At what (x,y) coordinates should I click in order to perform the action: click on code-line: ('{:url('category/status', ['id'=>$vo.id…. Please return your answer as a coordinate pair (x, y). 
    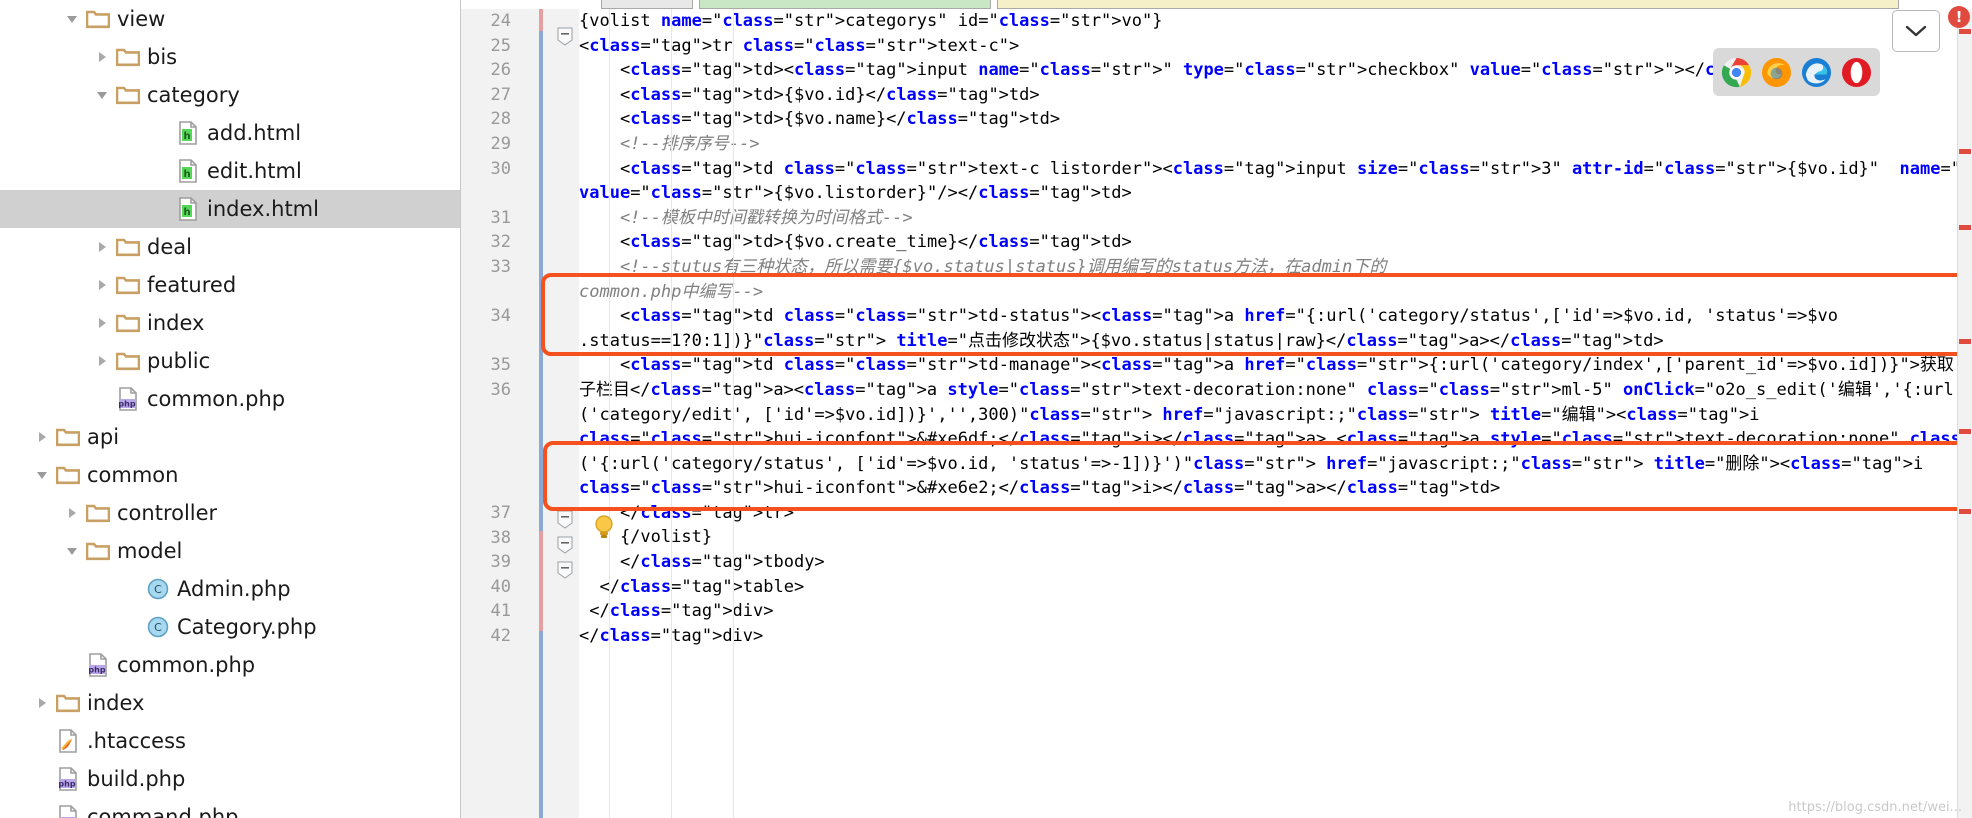
    Looking at the image, I should click on (1275, 464).